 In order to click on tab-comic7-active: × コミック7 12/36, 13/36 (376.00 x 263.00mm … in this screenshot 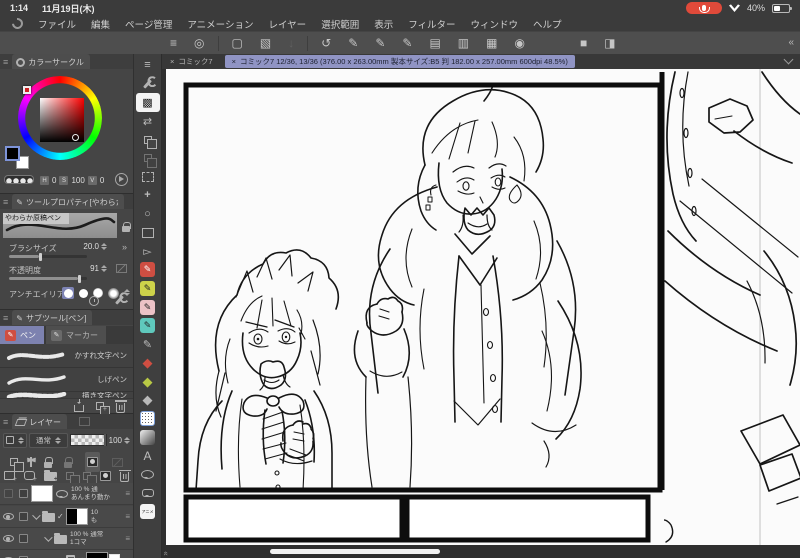, I will do `click(399, 61)`.